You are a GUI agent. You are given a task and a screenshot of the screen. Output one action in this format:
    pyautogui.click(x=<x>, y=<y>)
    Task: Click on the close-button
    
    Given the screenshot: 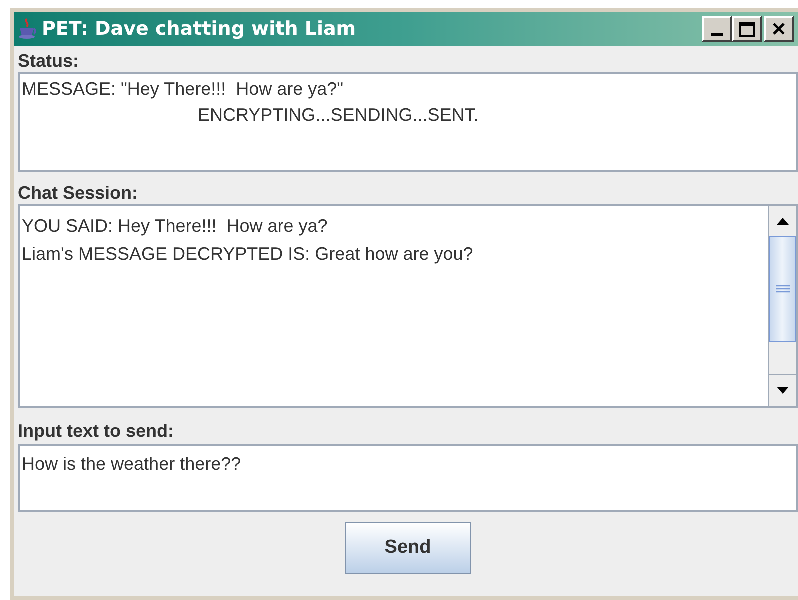 What is the action you would take?
    pyautogui.click(x=779, y=29)
    